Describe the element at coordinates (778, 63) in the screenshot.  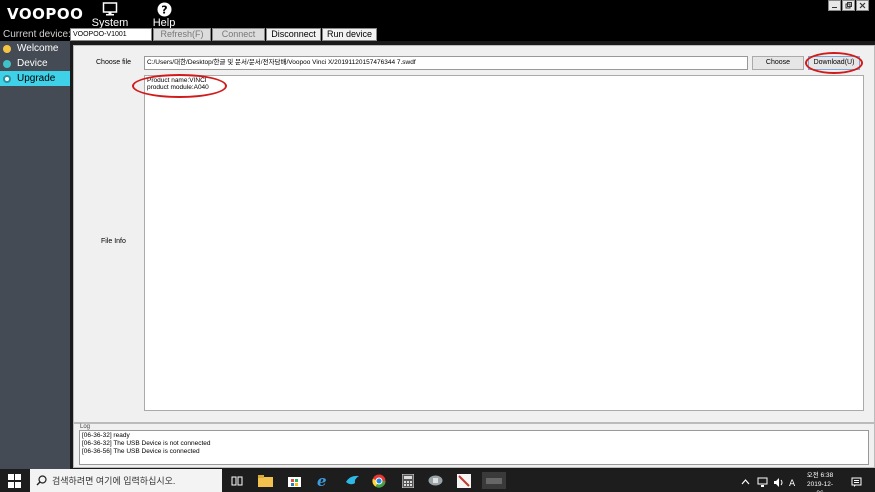
I see `choose-button: Choose` at that location.